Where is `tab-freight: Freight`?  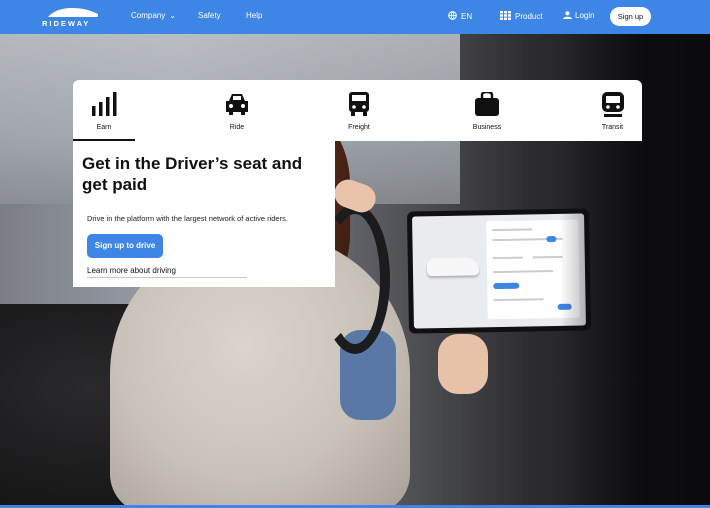 tab-freight: Freight is located at coordinates (359, 110).